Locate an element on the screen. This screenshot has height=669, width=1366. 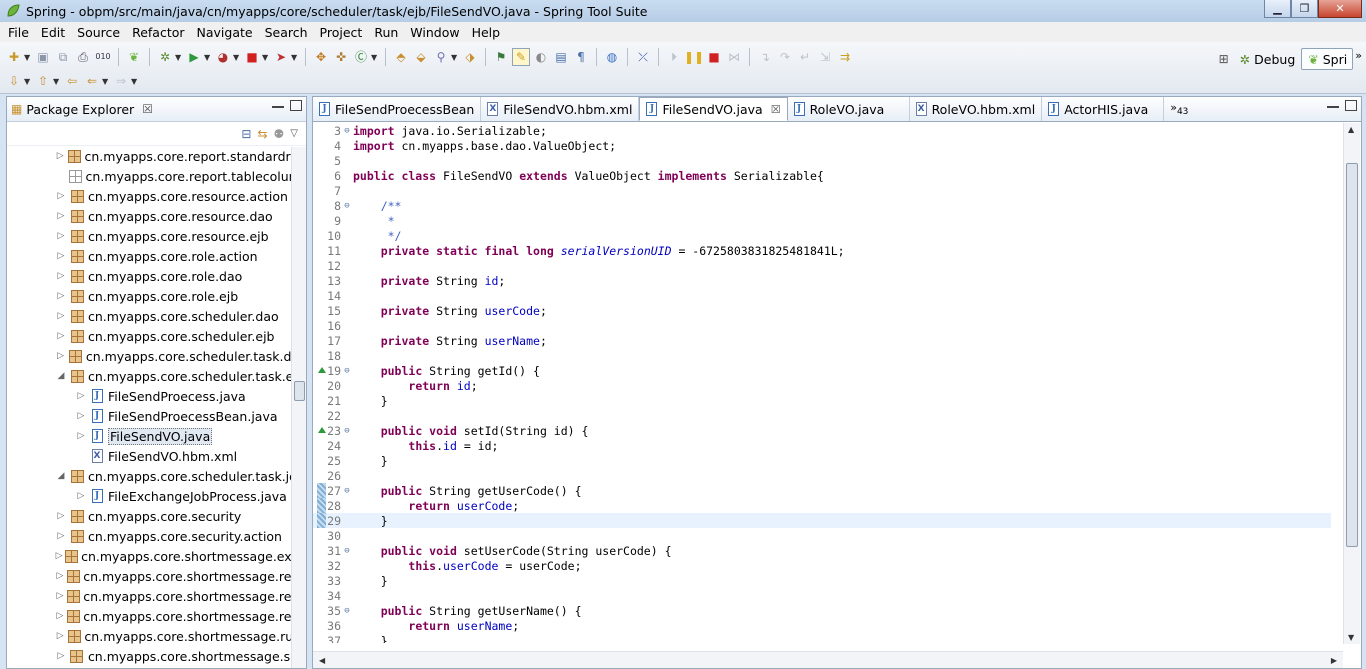
menu-edit: Edit is located at coordinates (53, 32).